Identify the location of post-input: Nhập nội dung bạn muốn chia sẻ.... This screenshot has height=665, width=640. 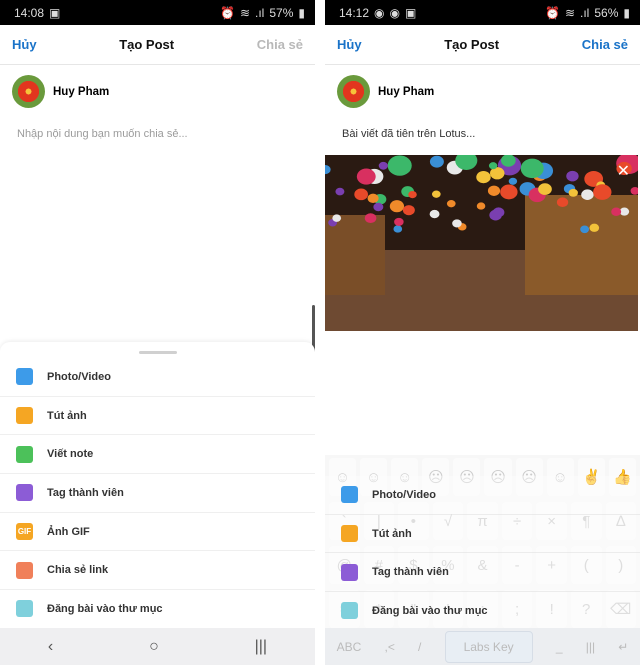
(157, 134).